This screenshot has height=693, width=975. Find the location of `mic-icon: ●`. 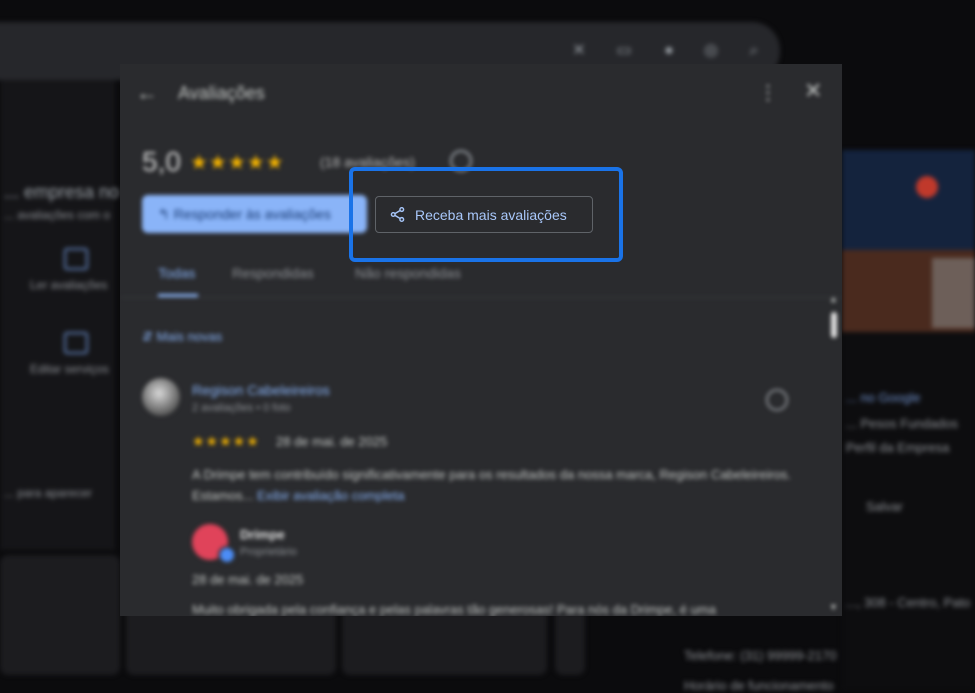

mic-icon: ● is located at coordinates (669, 50).